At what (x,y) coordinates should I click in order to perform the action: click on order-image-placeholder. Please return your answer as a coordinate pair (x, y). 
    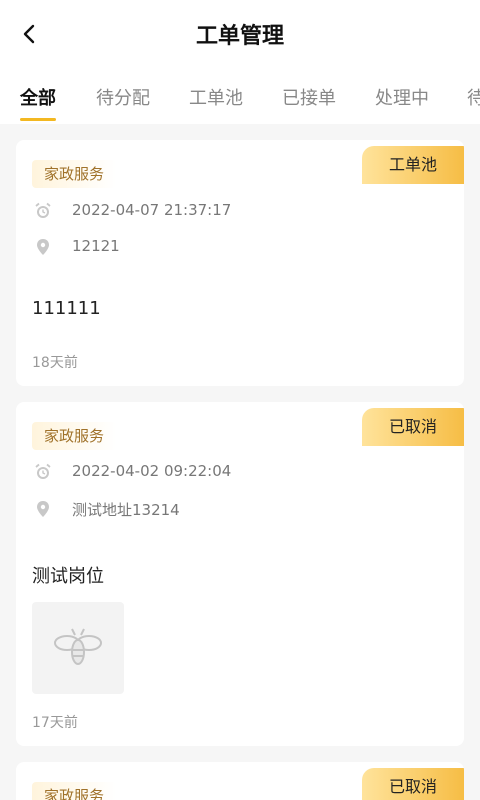
    Looking at the image, I should click on (78, 648).